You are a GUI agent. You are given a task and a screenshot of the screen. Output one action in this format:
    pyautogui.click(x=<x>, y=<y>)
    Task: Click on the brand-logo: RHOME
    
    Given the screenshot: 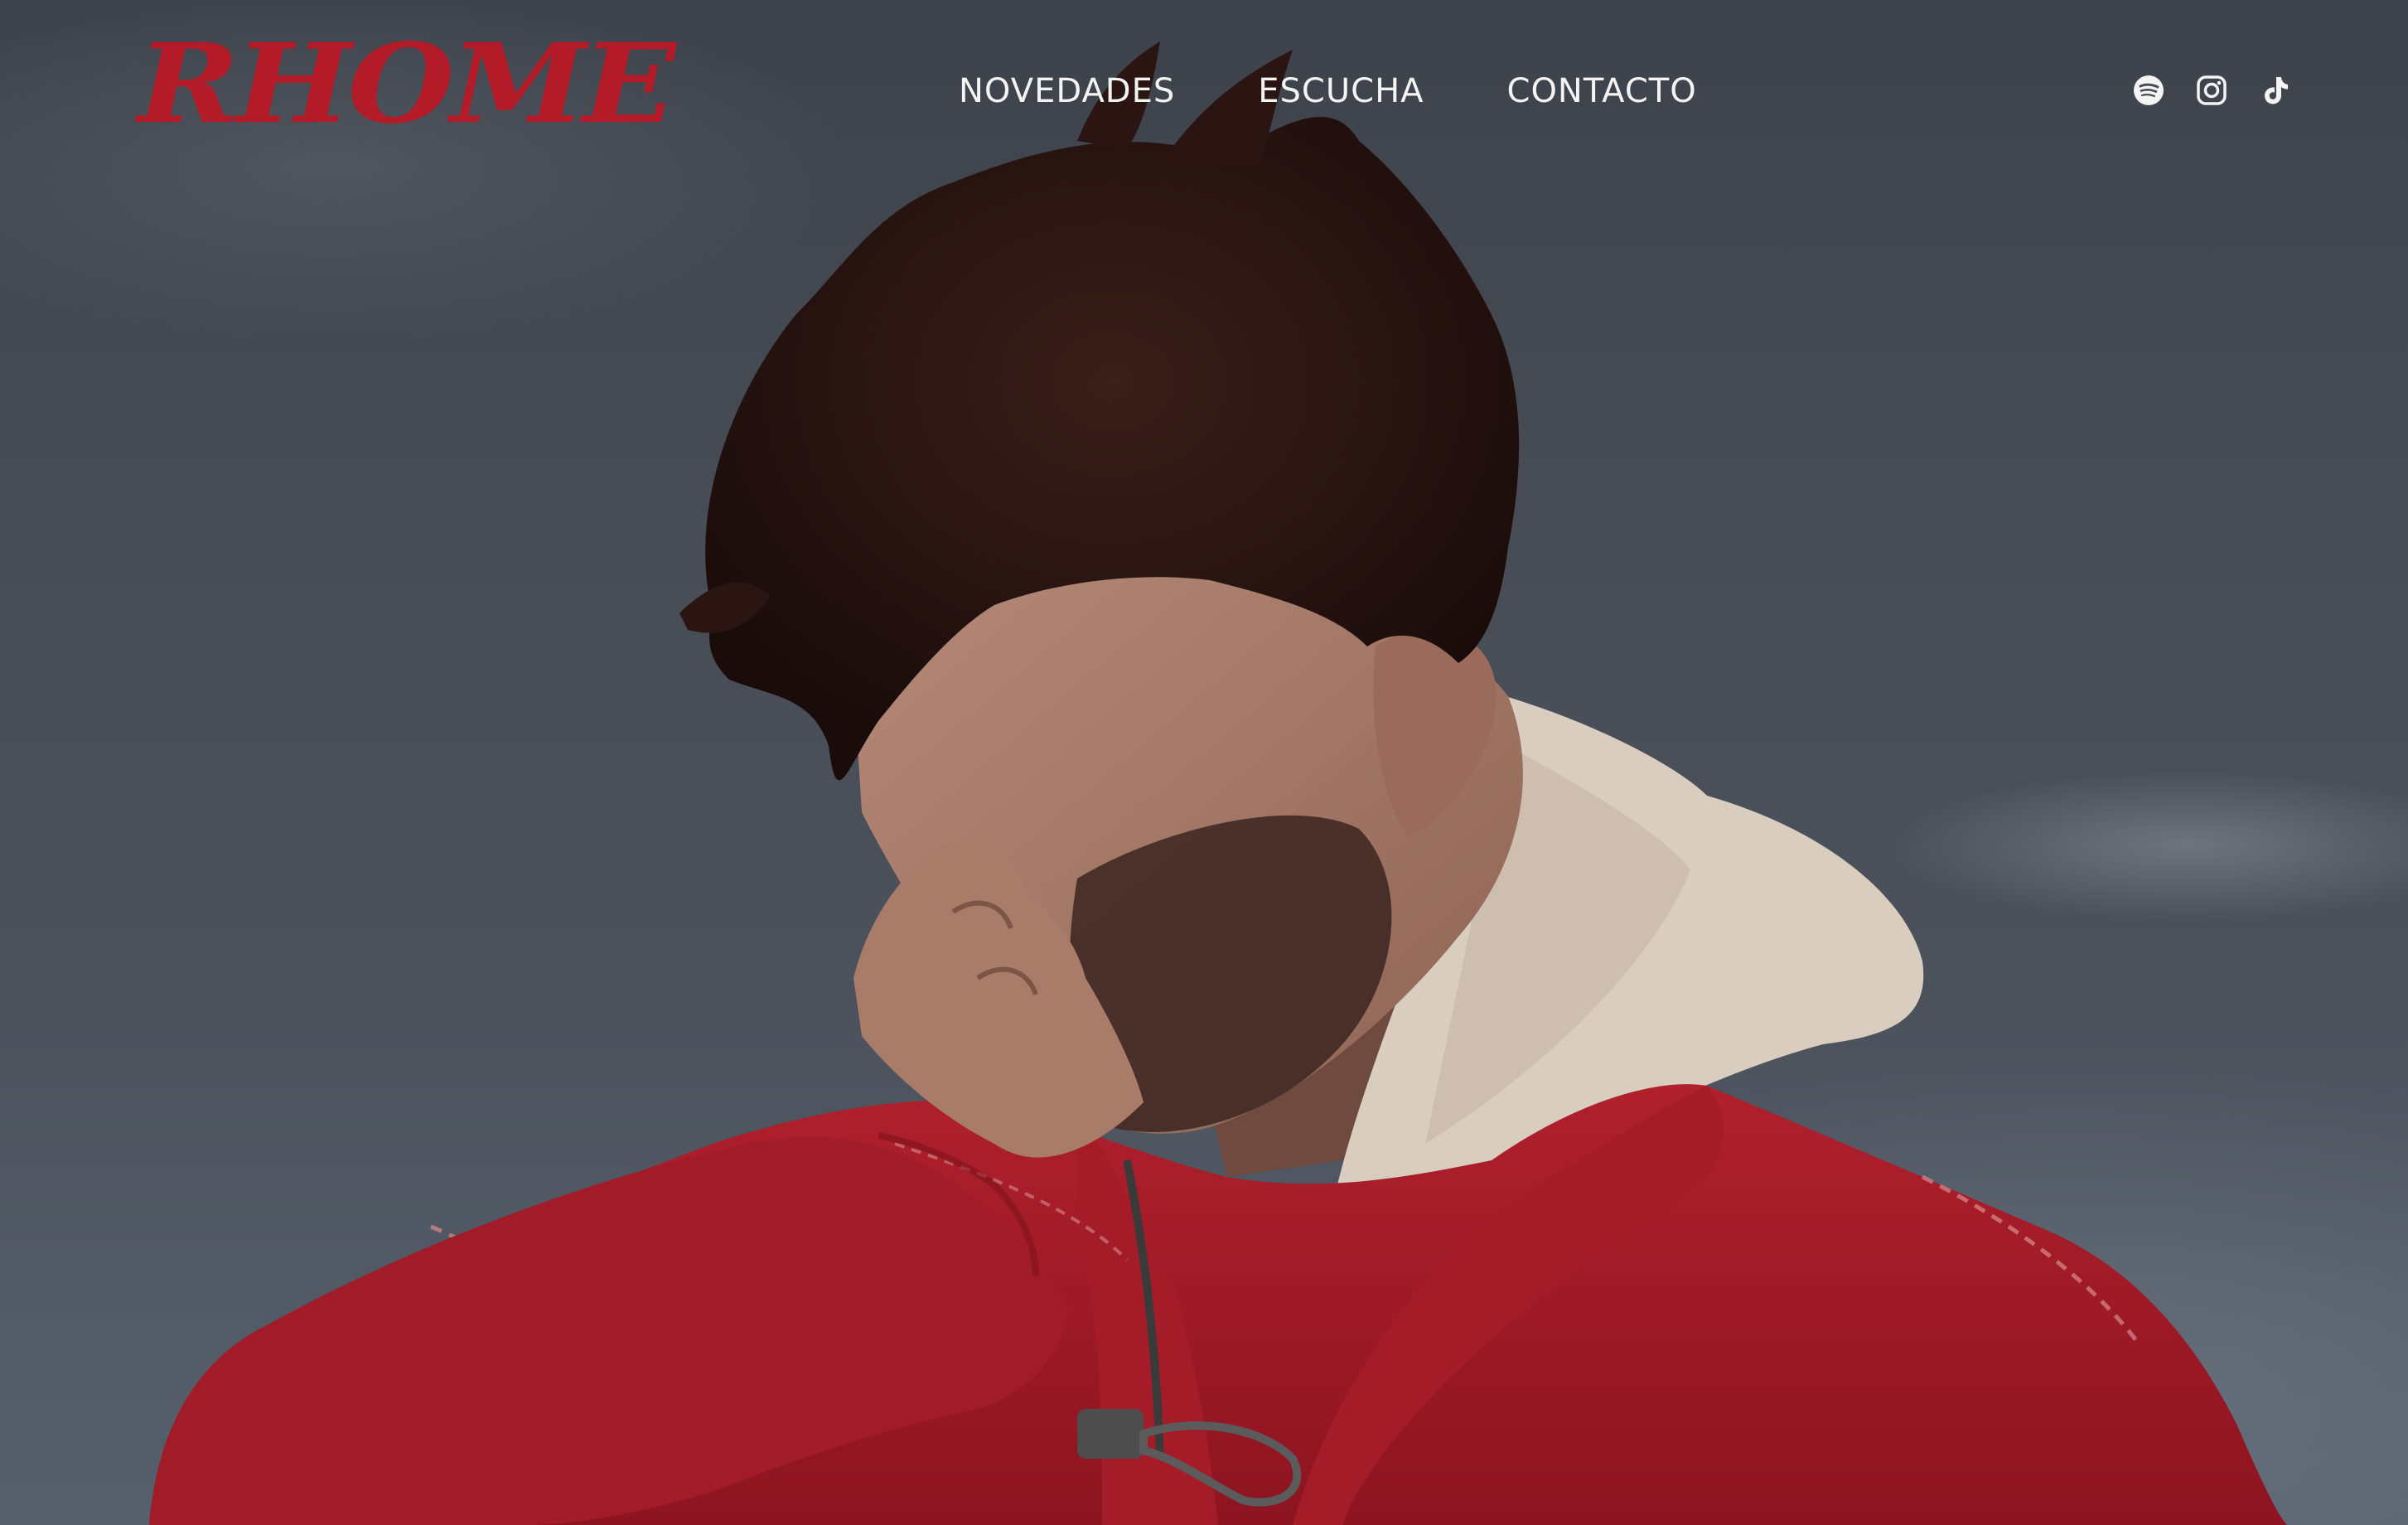 What is the action you would take?
    pyautogui.click(x=407, y=84)
    